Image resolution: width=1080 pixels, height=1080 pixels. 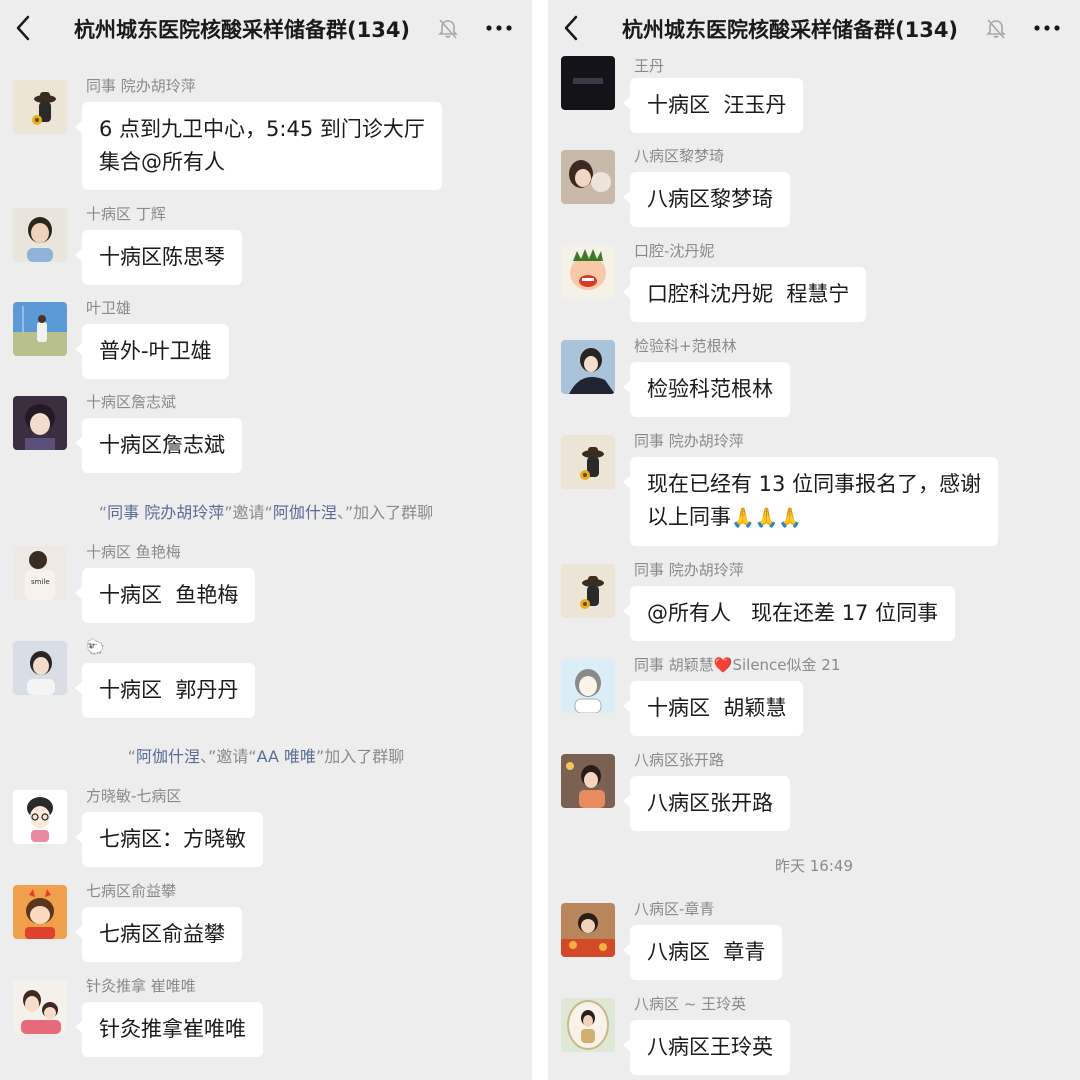 What do you see at coordinates (706, 1047) in the screenshot?
I see `message-bubble: 八病区王玲英` at bounding box center [706, 1047].